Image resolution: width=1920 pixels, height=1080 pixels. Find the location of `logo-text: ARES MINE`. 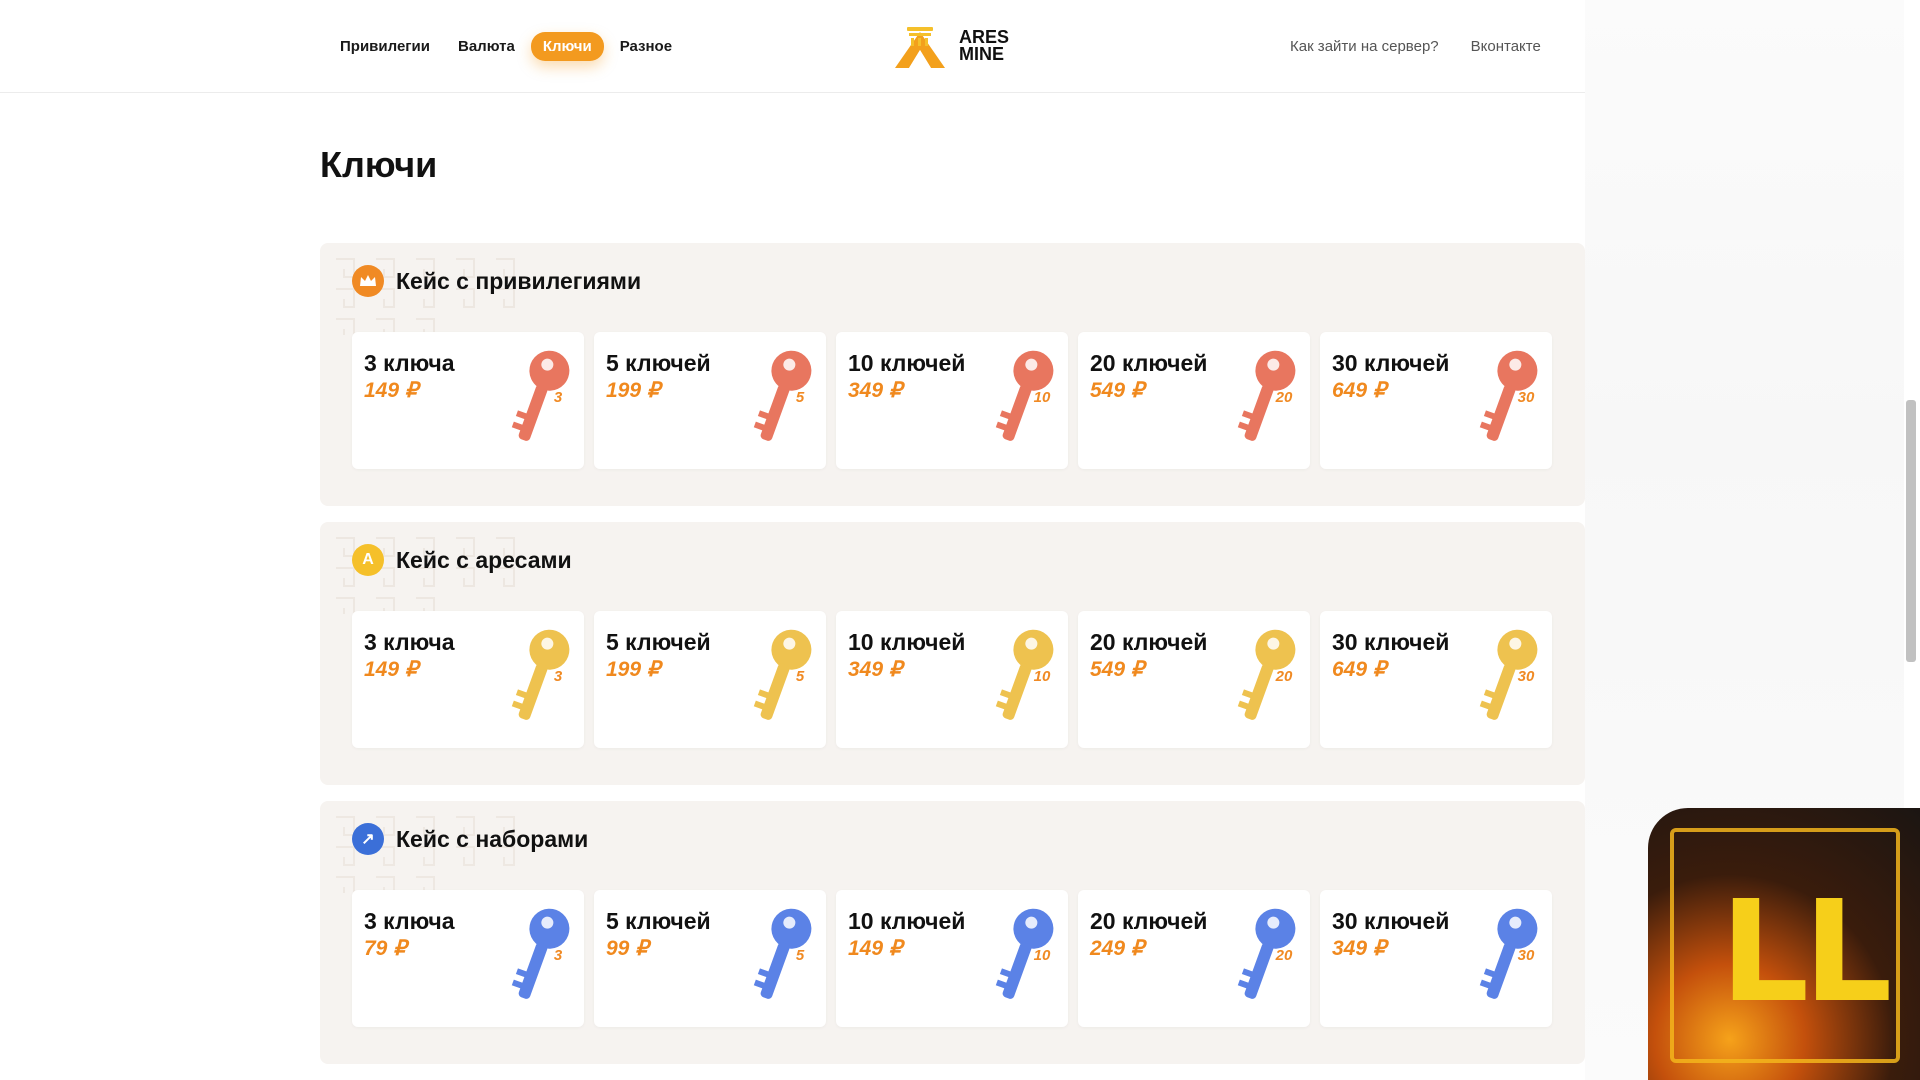

logo-text: ARES MINE is located at coordinates (984, 46).